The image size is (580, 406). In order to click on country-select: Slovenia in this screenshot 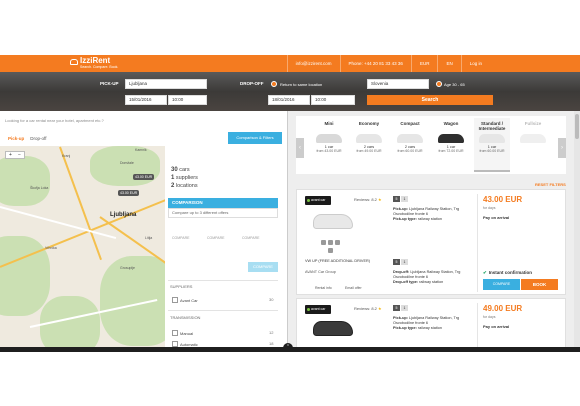, I will do `click(398, 84)`.